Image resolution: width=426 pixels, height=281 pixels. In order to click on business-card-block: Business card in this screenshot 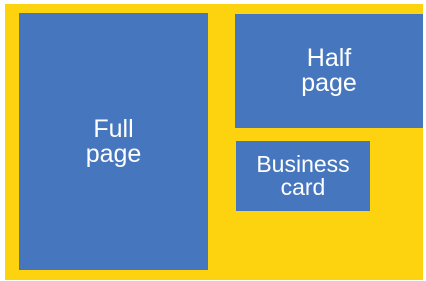, I will do `click(303, 176)`.